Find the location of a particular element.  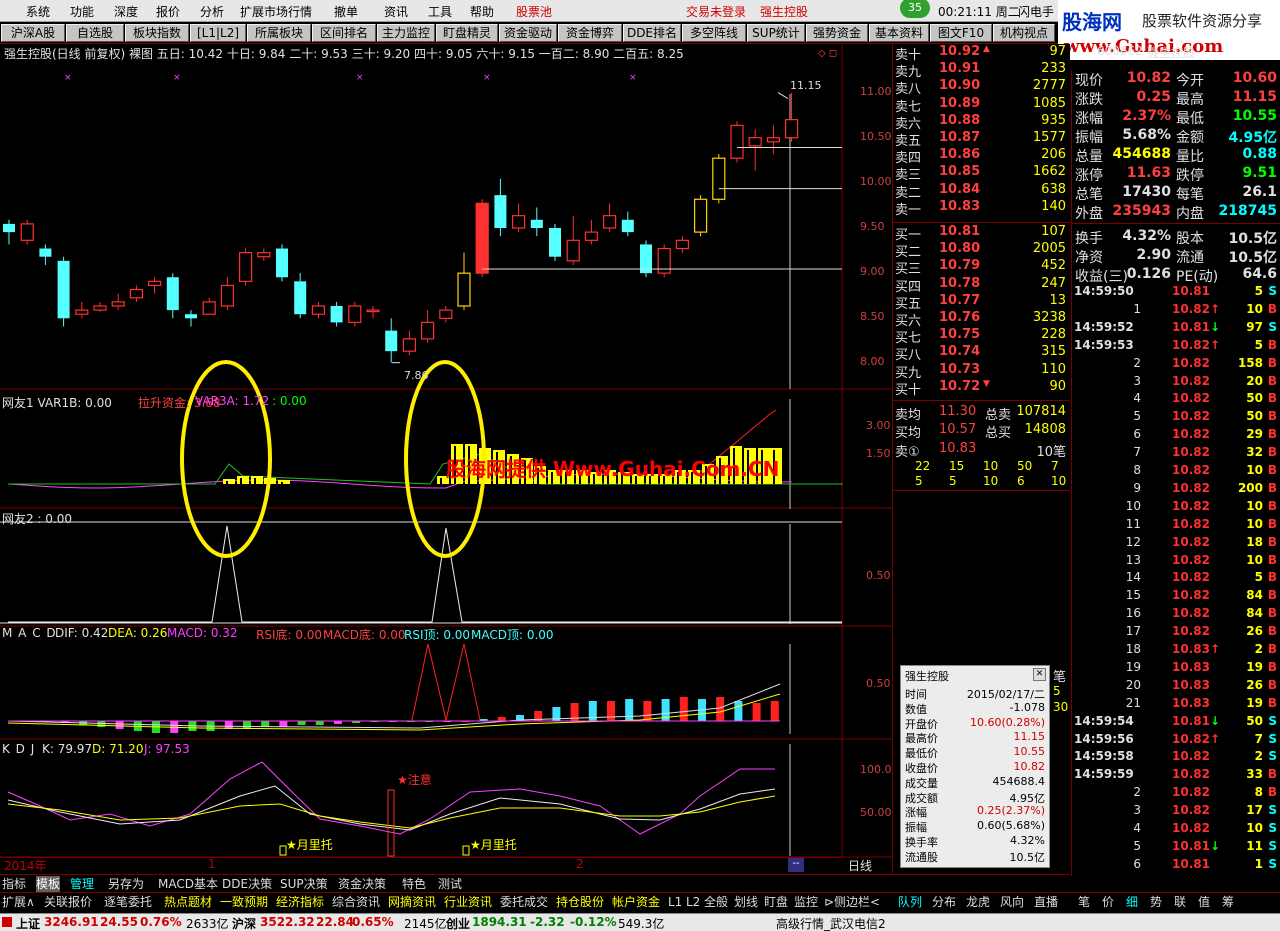

sell-level-5: 卖五 10.87 1577 is located at coordinates (981, 139).